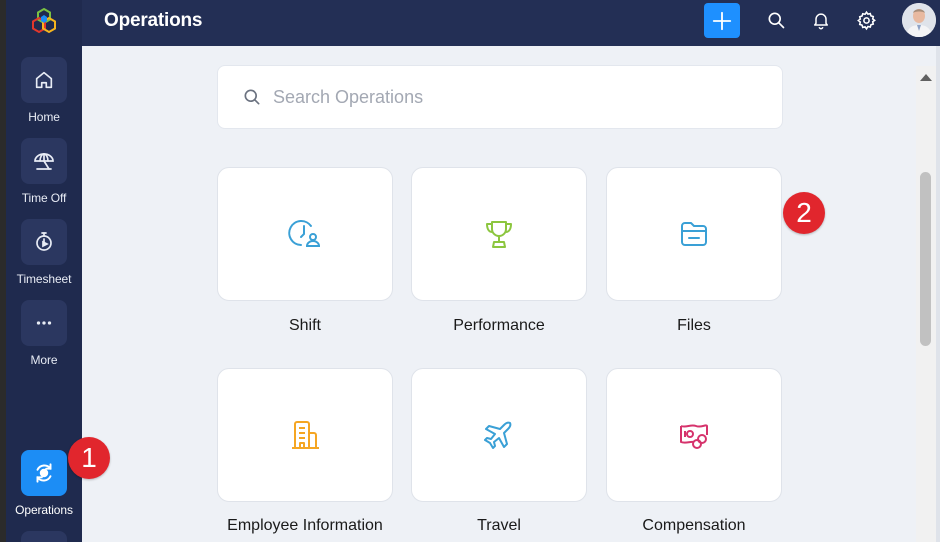 The image size is (940, 542). Describe the element at coordinates (499, 525) in the screenshot. I see `card-label-travel: Travel` at that location.